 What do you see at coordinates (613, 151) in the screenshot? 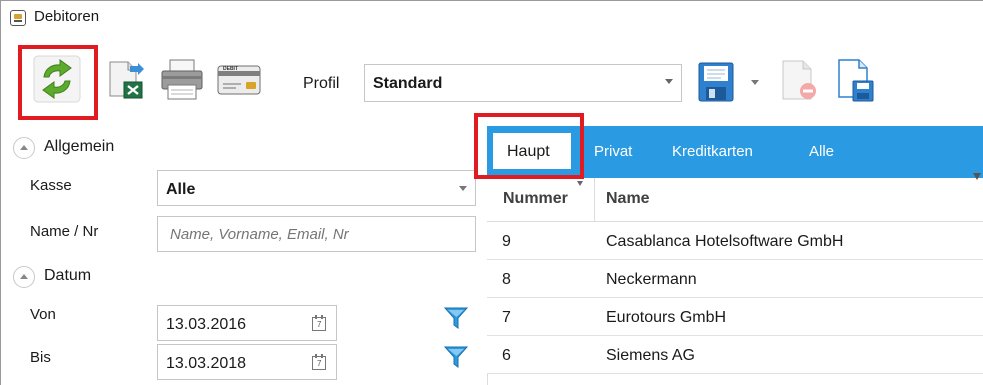
I see `tab-privat: Privat` at bounding box center [613, 151].